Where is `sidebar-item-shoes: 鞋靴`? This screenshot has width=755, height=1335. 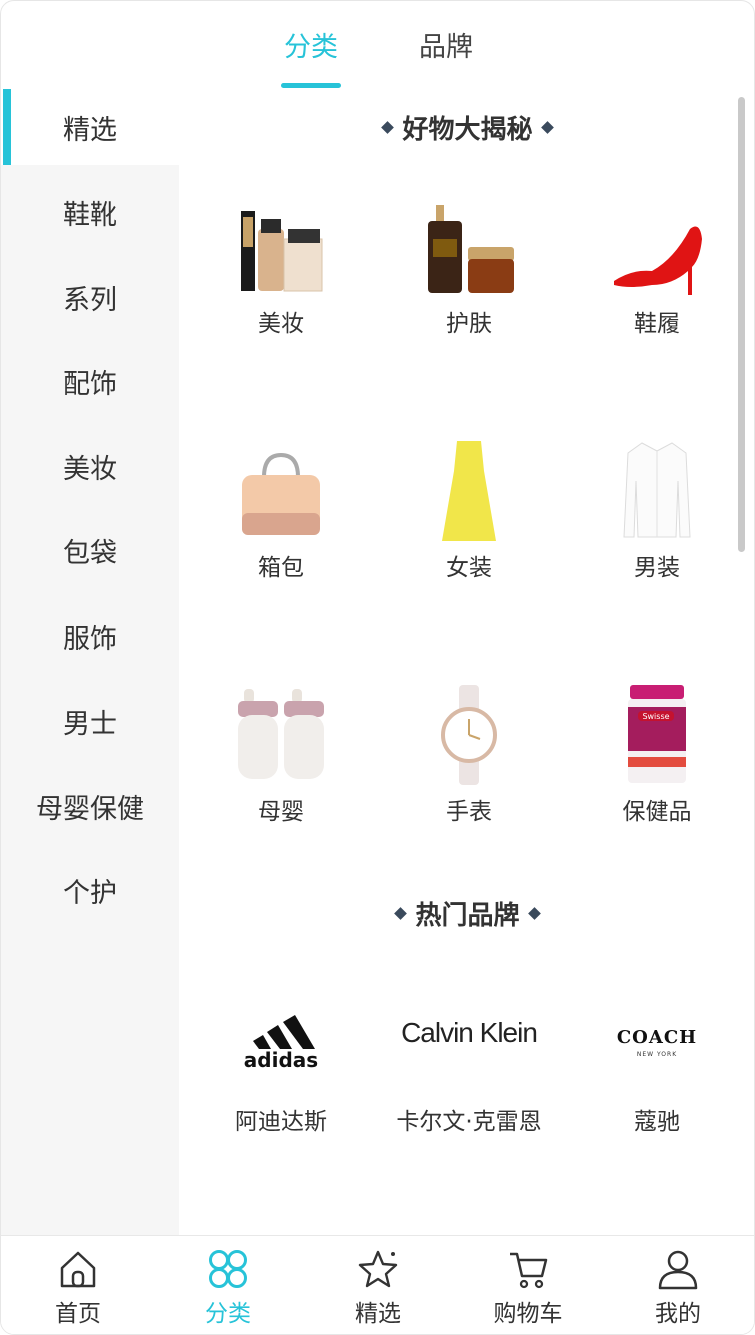
sidebar-item-shoes: 鞋靴 is located at coordinates (90, 212).